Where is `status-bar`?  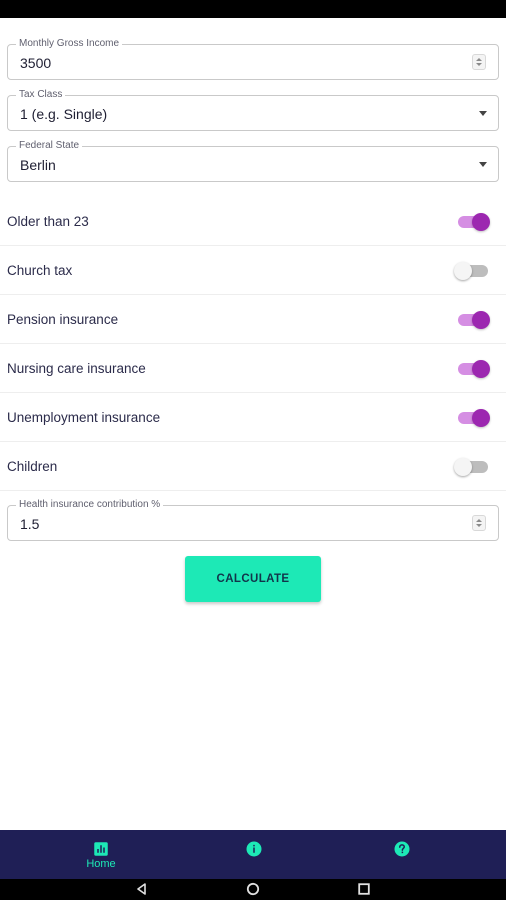
status-bar is located at coordinates (253, 9).